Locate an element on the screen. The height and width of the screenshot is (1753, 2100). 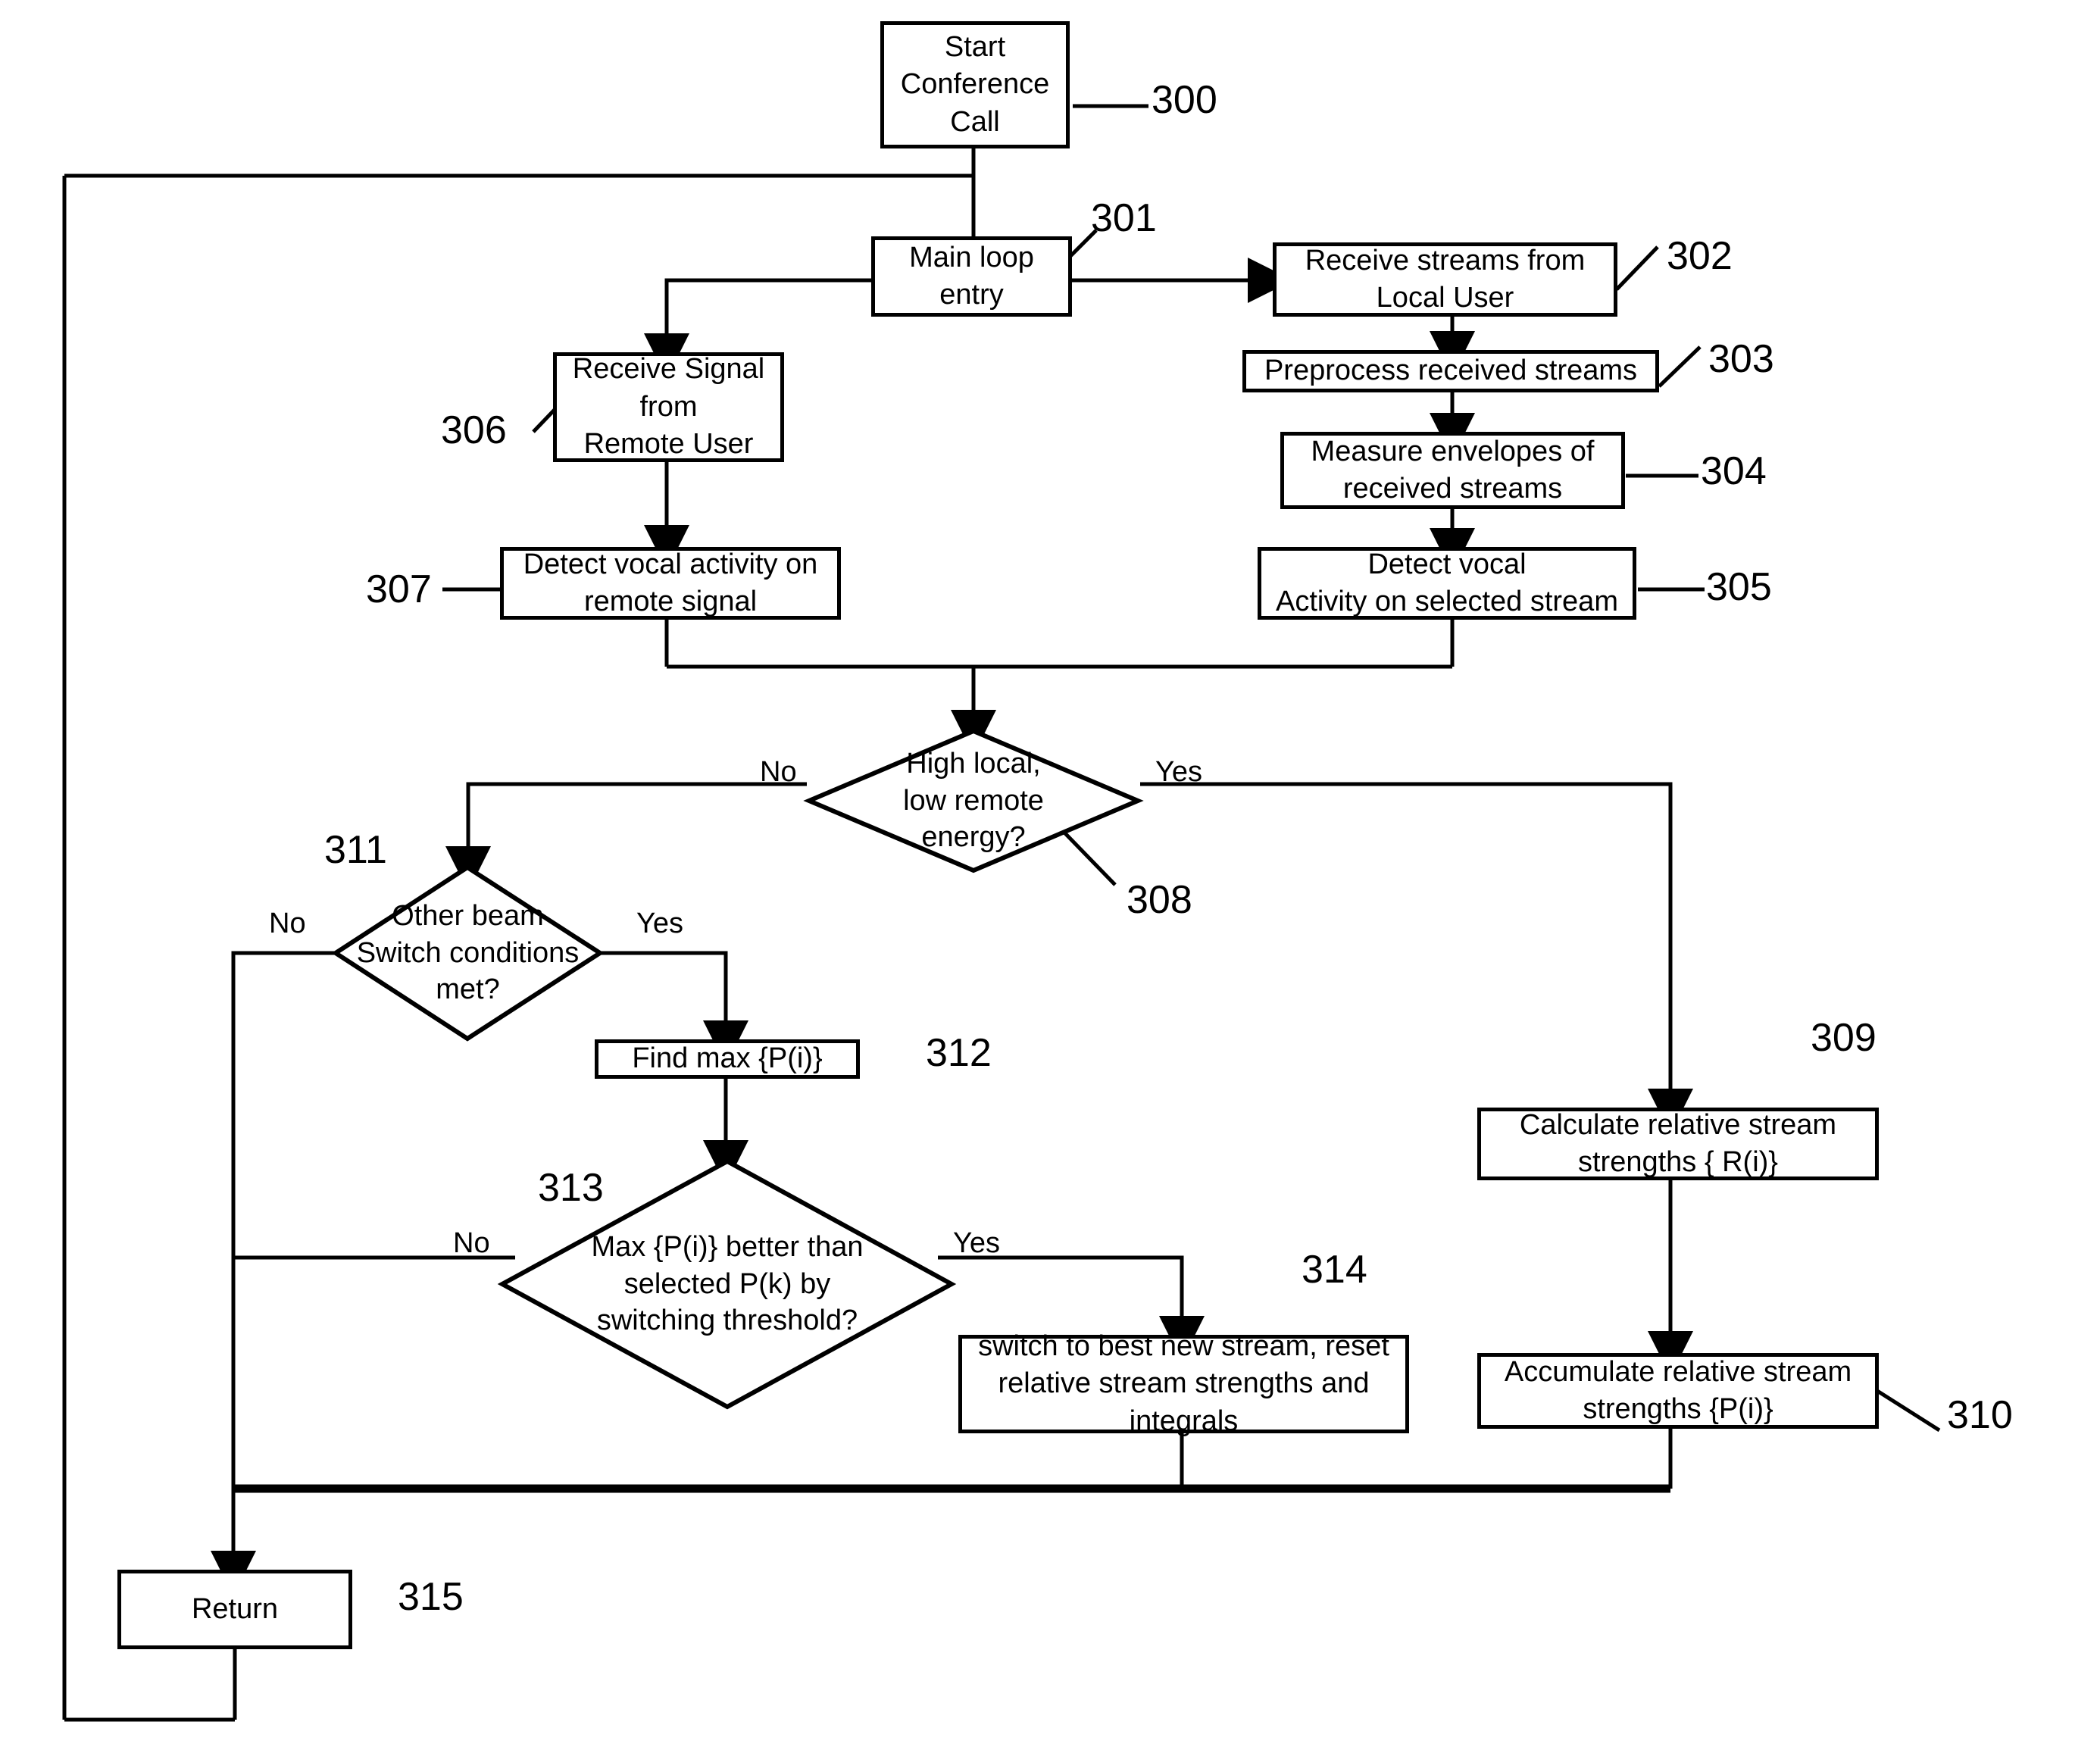
node-label-300: Start Conference Call is located at coordinates (975, 84).